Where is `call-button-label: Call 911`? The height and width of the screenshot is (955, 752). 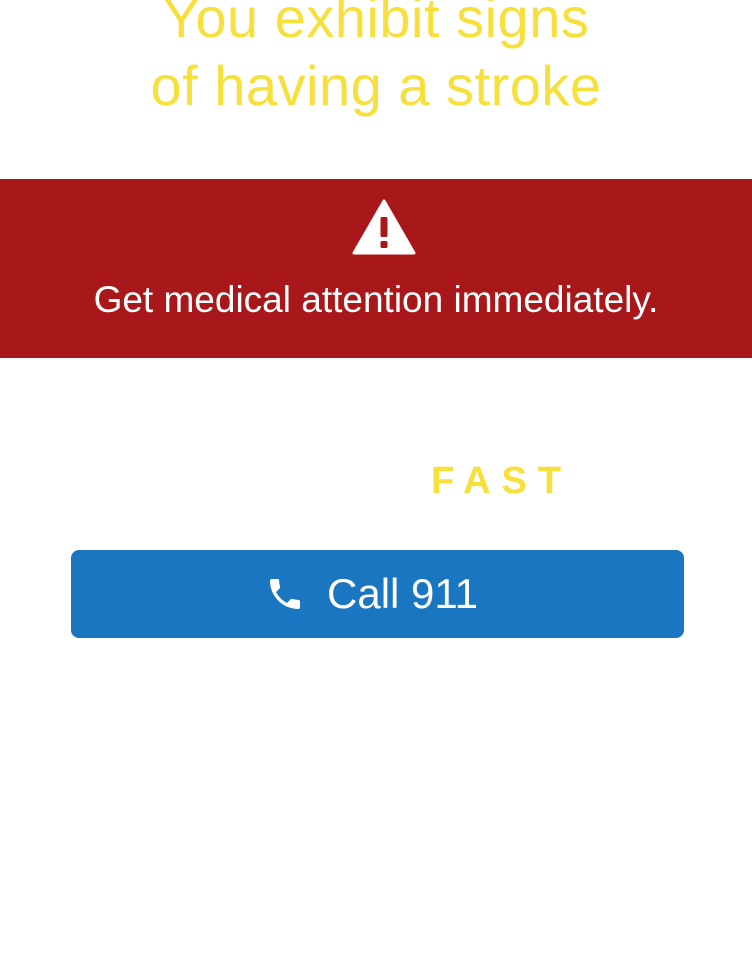
call-button-label: Call 911 is located at coordinates (402, 593).